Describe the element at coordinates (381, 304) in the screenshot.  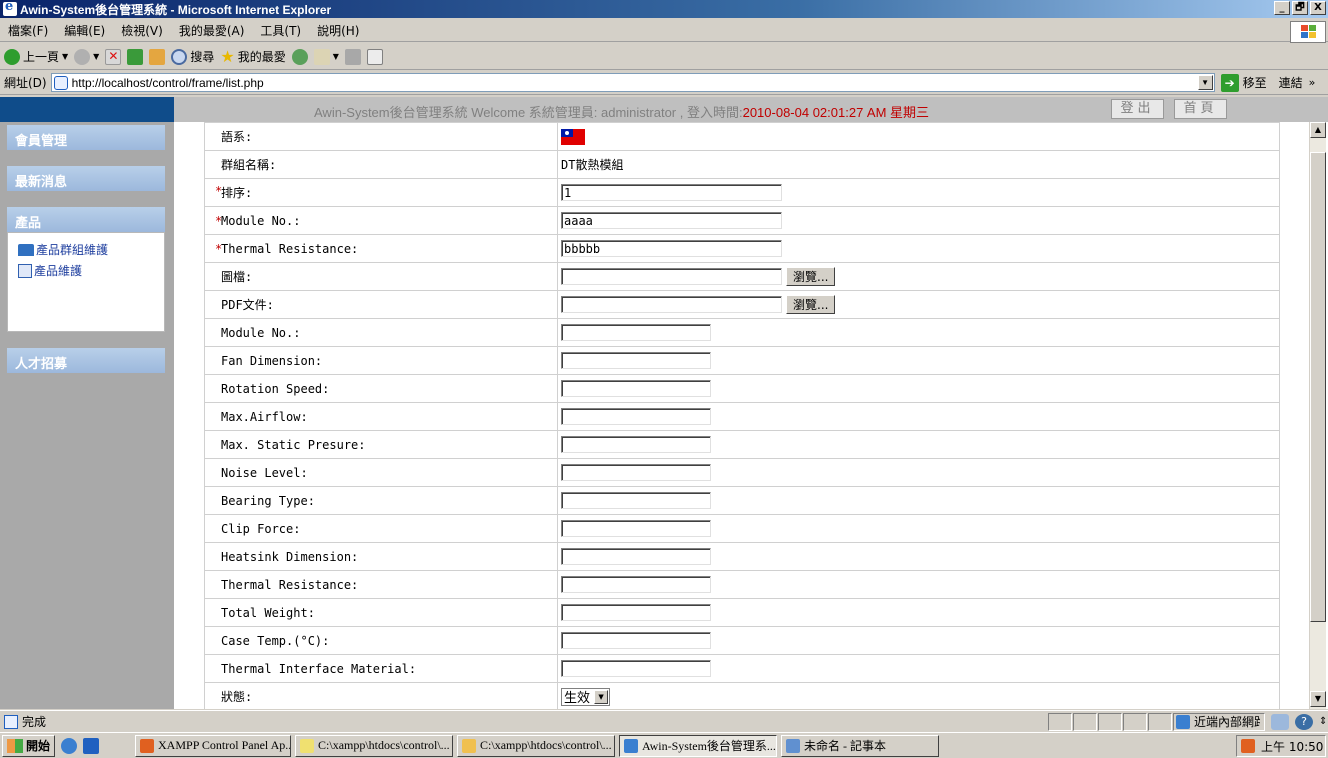
I see `pdf-file-label: PDF文件:` at that location.